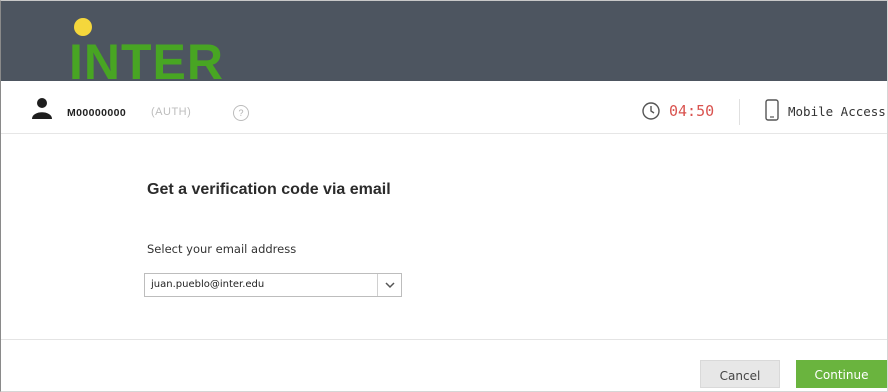 This screenshot has width=888, height=392. I want to click on mobile-phone-icon, so click(772, 110).